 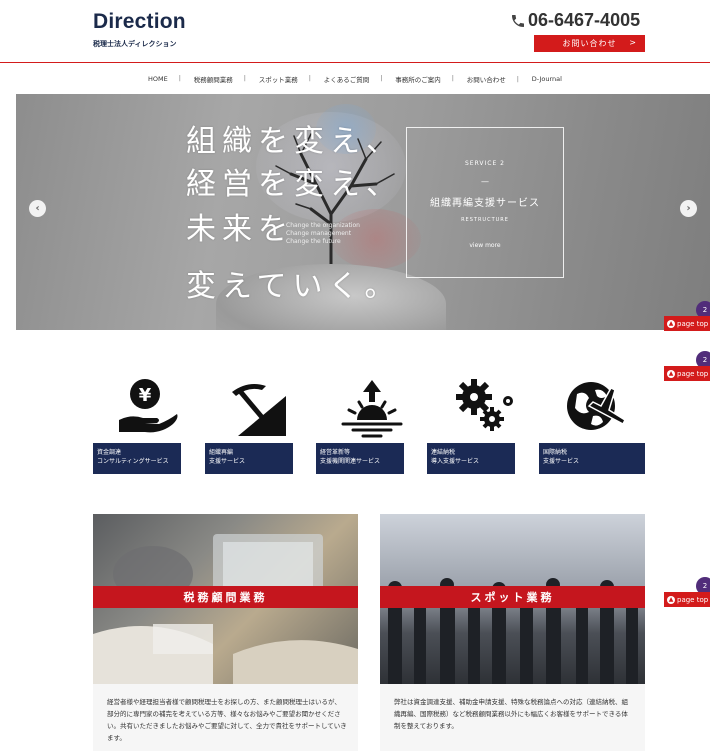 What do you see at coordinates (346, 79) in the screenshot?
I see `nav-item-faq: よくあるご質問` at bounding box center [346, 79].